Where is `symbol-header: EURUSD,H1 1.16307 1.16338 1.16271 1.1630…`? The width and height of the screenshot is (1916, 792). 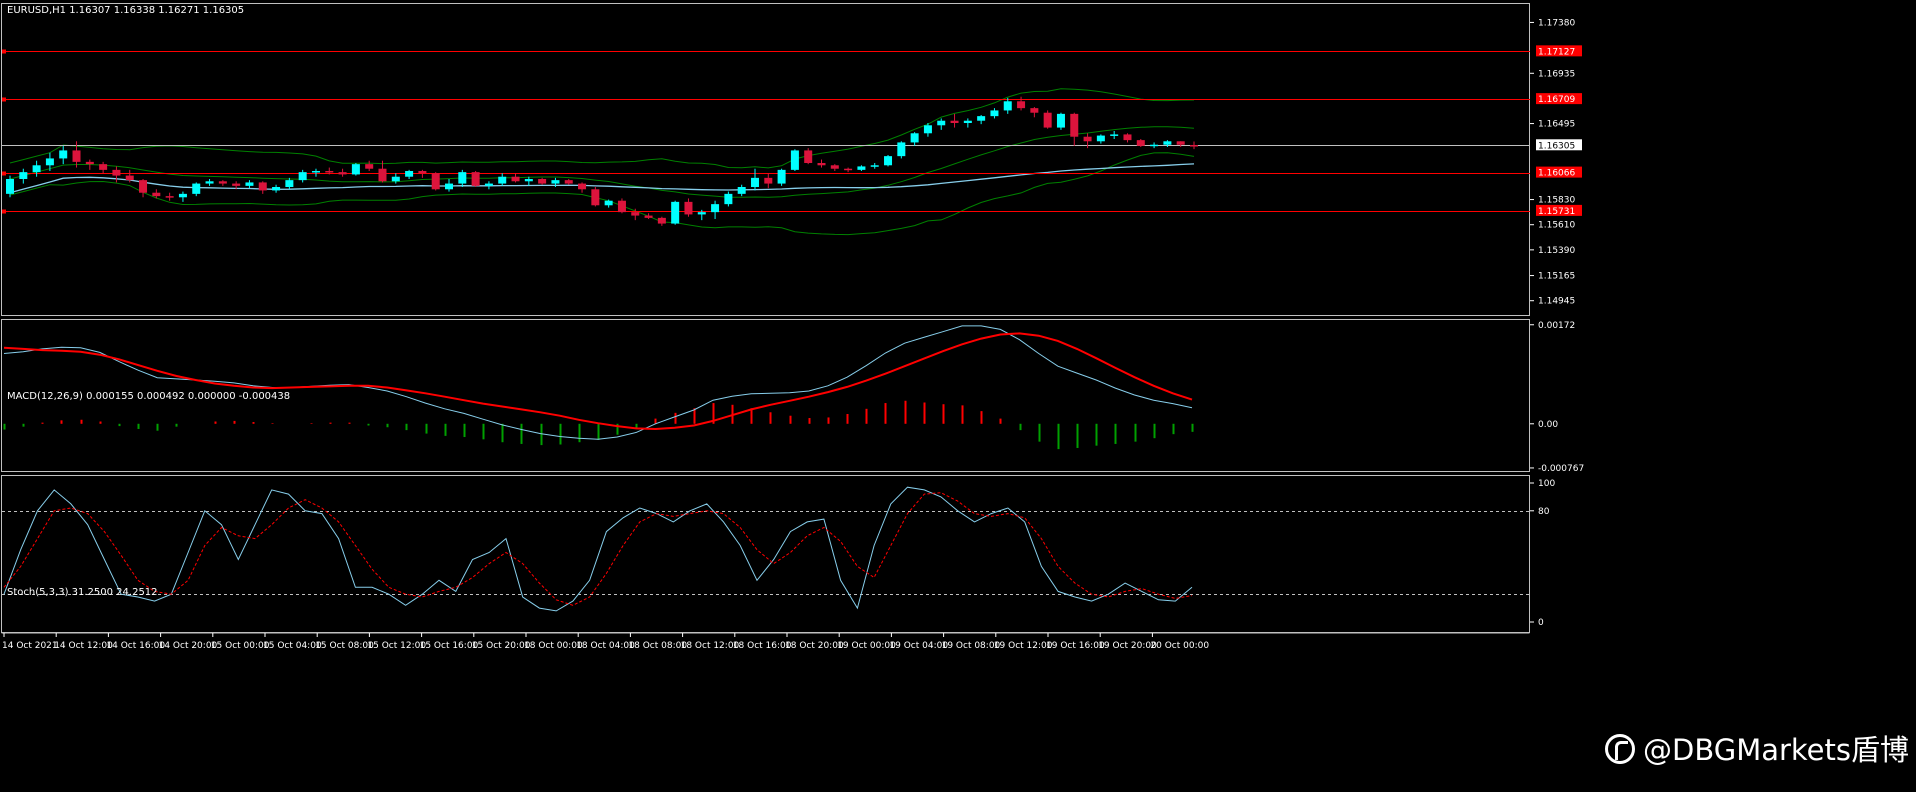 symbol-header: EURUSD,H1 1.16307 1.16338 1.16271 1.1630… is located at coordinates (125, 10).